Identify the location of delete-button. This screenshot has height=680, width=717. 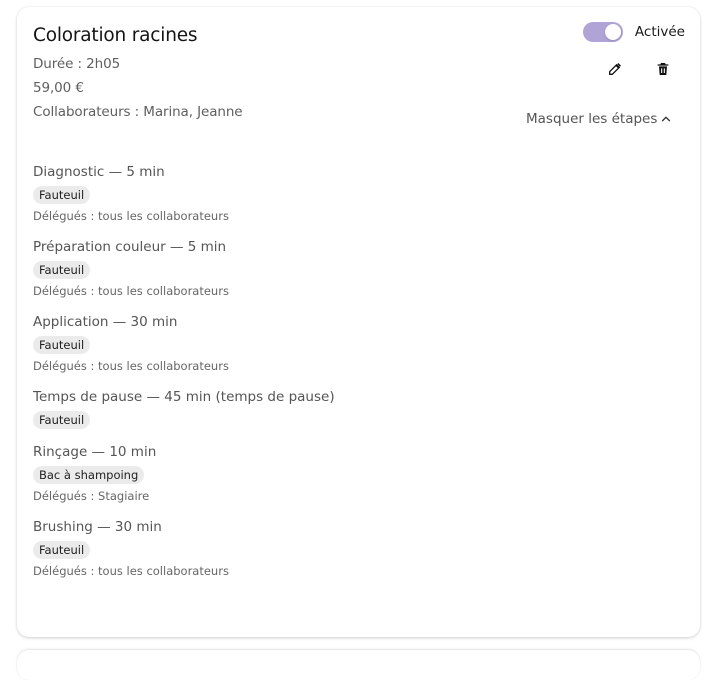
(663, 69).